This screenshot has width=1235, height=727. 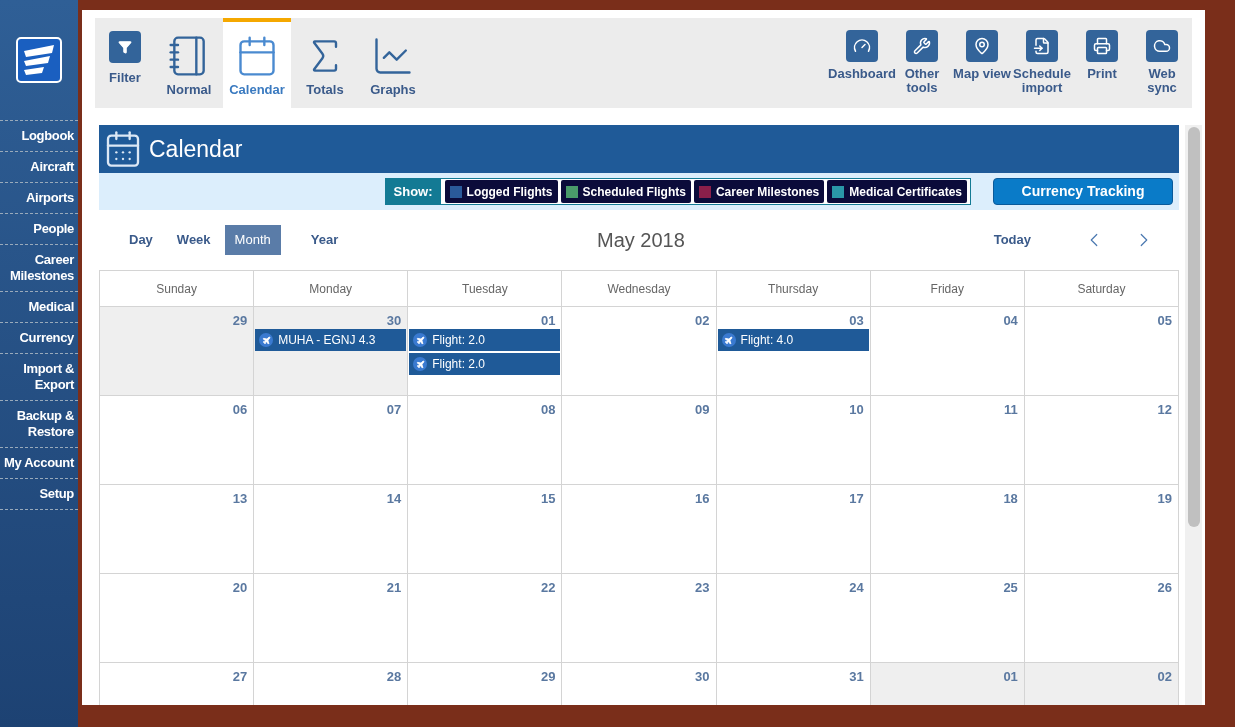 What do you see at coordinates (125, 47) in the screenshot?
I see `filter-icon` at bounding box center [125, 47].